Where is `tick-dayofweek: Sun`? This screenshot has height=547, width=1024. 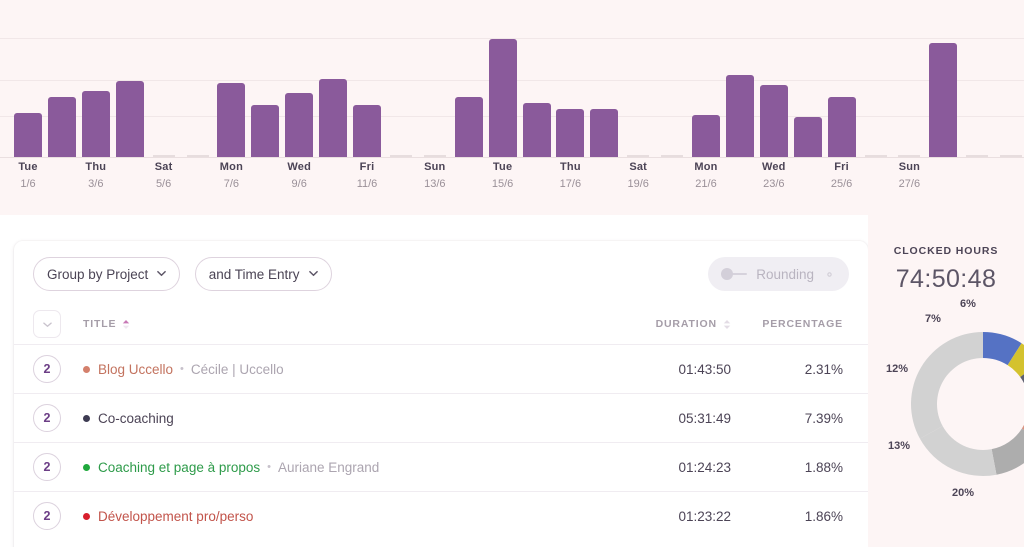 tick-dayofweek: Sun is located at coordinates (435, 167).